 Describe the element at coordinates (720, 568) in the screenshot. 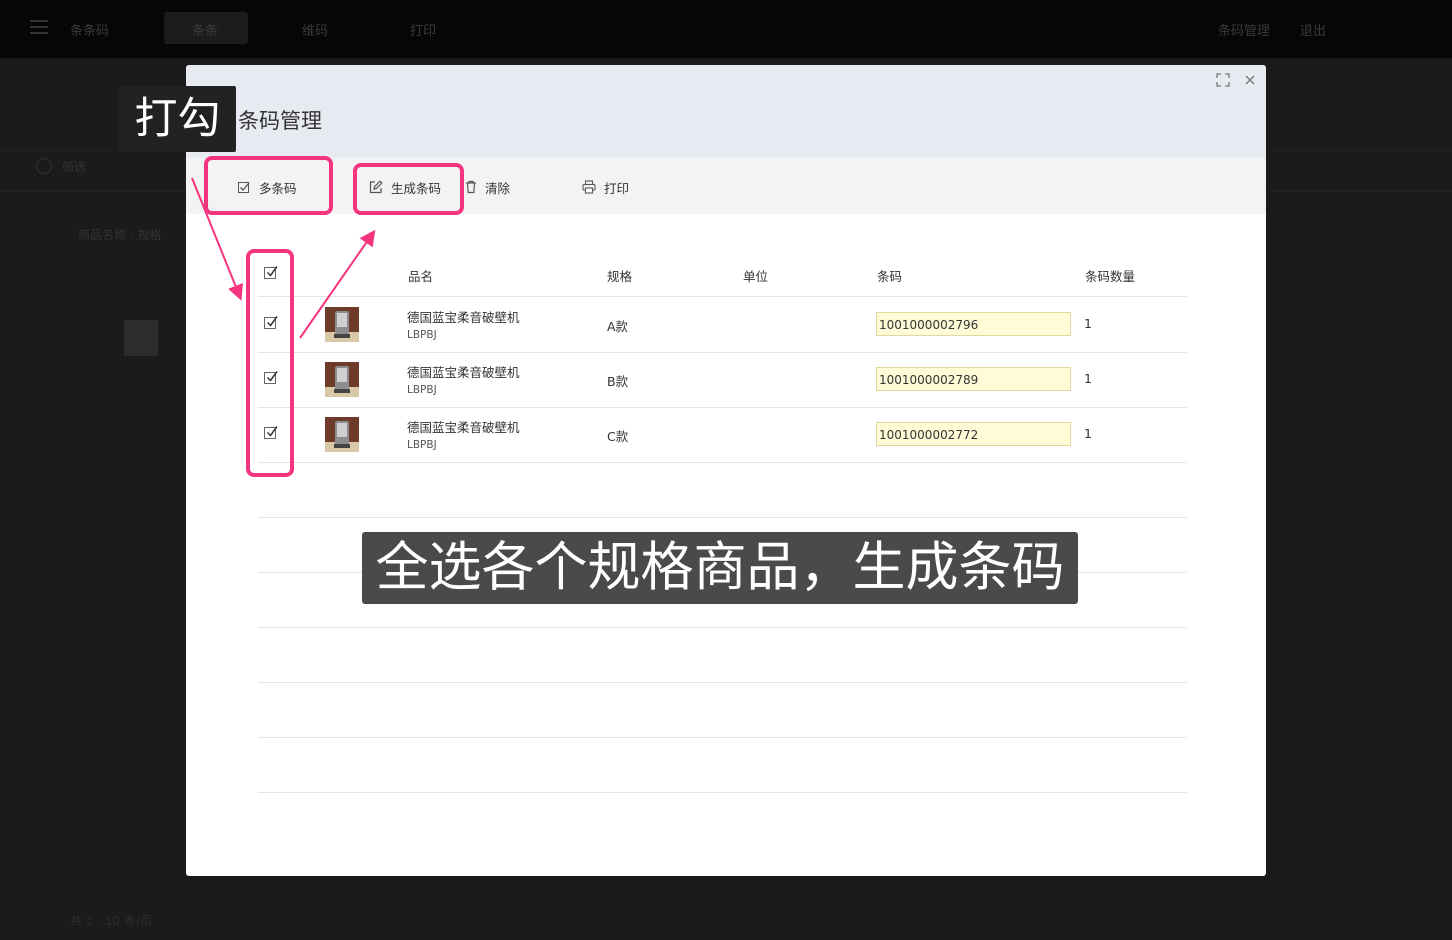

I see `tutorial-subtitle: 全选各个规格商品，生成条码` at that location.